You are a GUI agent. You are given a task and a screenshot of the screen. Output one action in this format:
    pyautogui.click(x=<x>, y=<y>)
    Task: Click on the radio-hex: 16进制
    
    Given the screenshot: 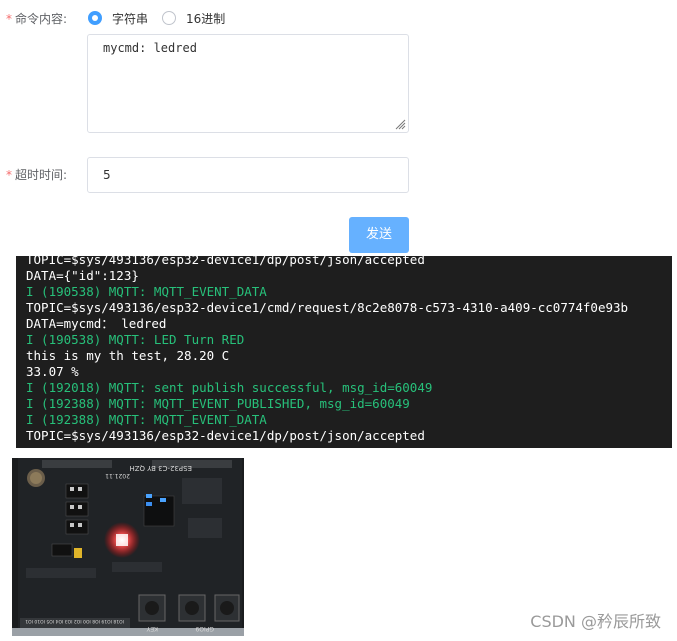 What is the action you would take?
    pyautogui.click(x=193, y=18)
    